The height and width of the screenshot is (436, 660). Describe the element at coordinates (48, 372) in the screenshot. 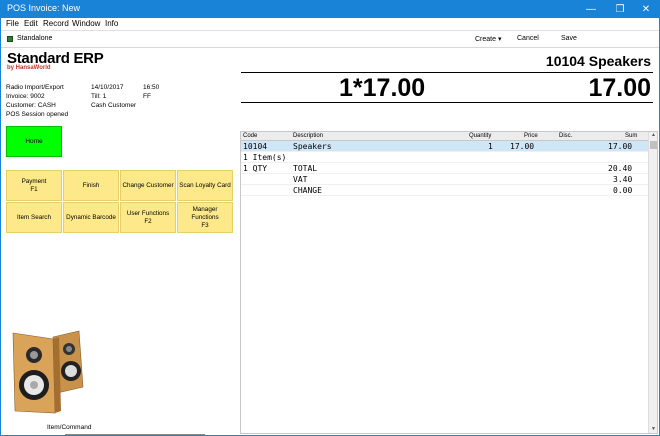

I see `speaker-item-image` at that location.